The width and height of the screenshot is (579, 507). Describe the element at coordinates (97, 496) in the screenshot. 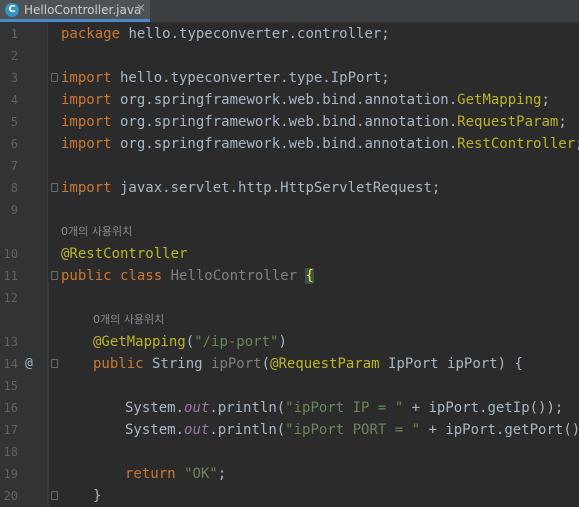

I see `code-text: }` at that location.